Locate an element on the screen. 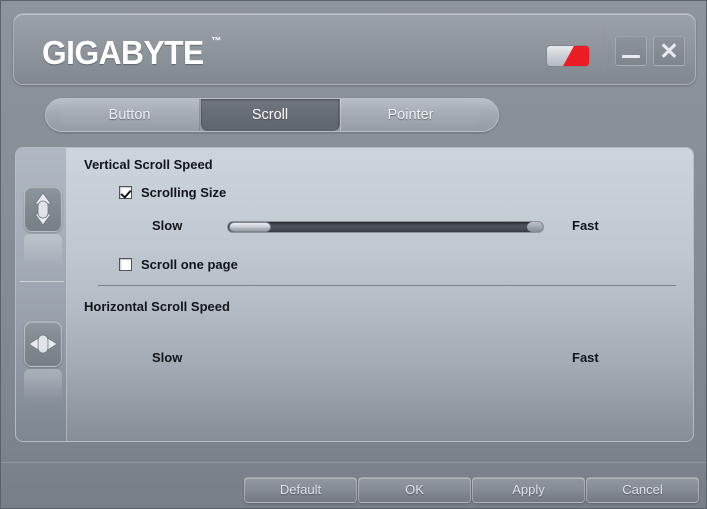  scroll-one-page-label: Scroll one page is located at coordinates (189, 264).